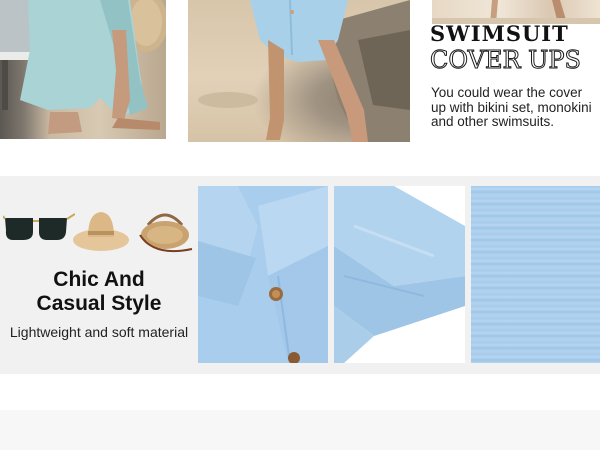 The image size is (600, 450). I want to click on model-dress-photo-left, so click(83, 69).